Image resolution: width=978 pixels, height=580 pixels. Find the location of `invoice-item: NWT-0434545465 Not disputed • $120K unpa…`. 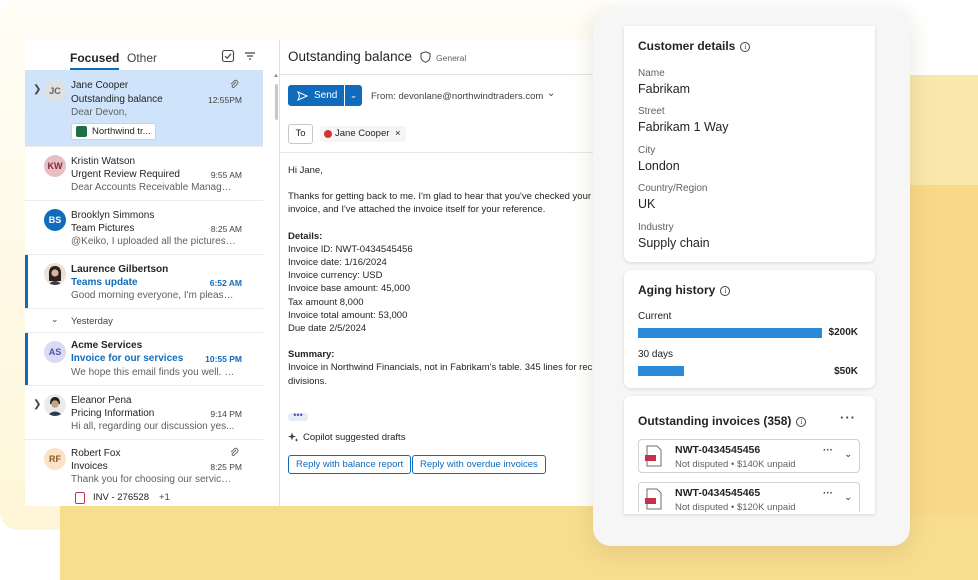

invoice-item: NWT-0434545465 Not disputed • $120K unpa… is located at coordinates (749, 497).